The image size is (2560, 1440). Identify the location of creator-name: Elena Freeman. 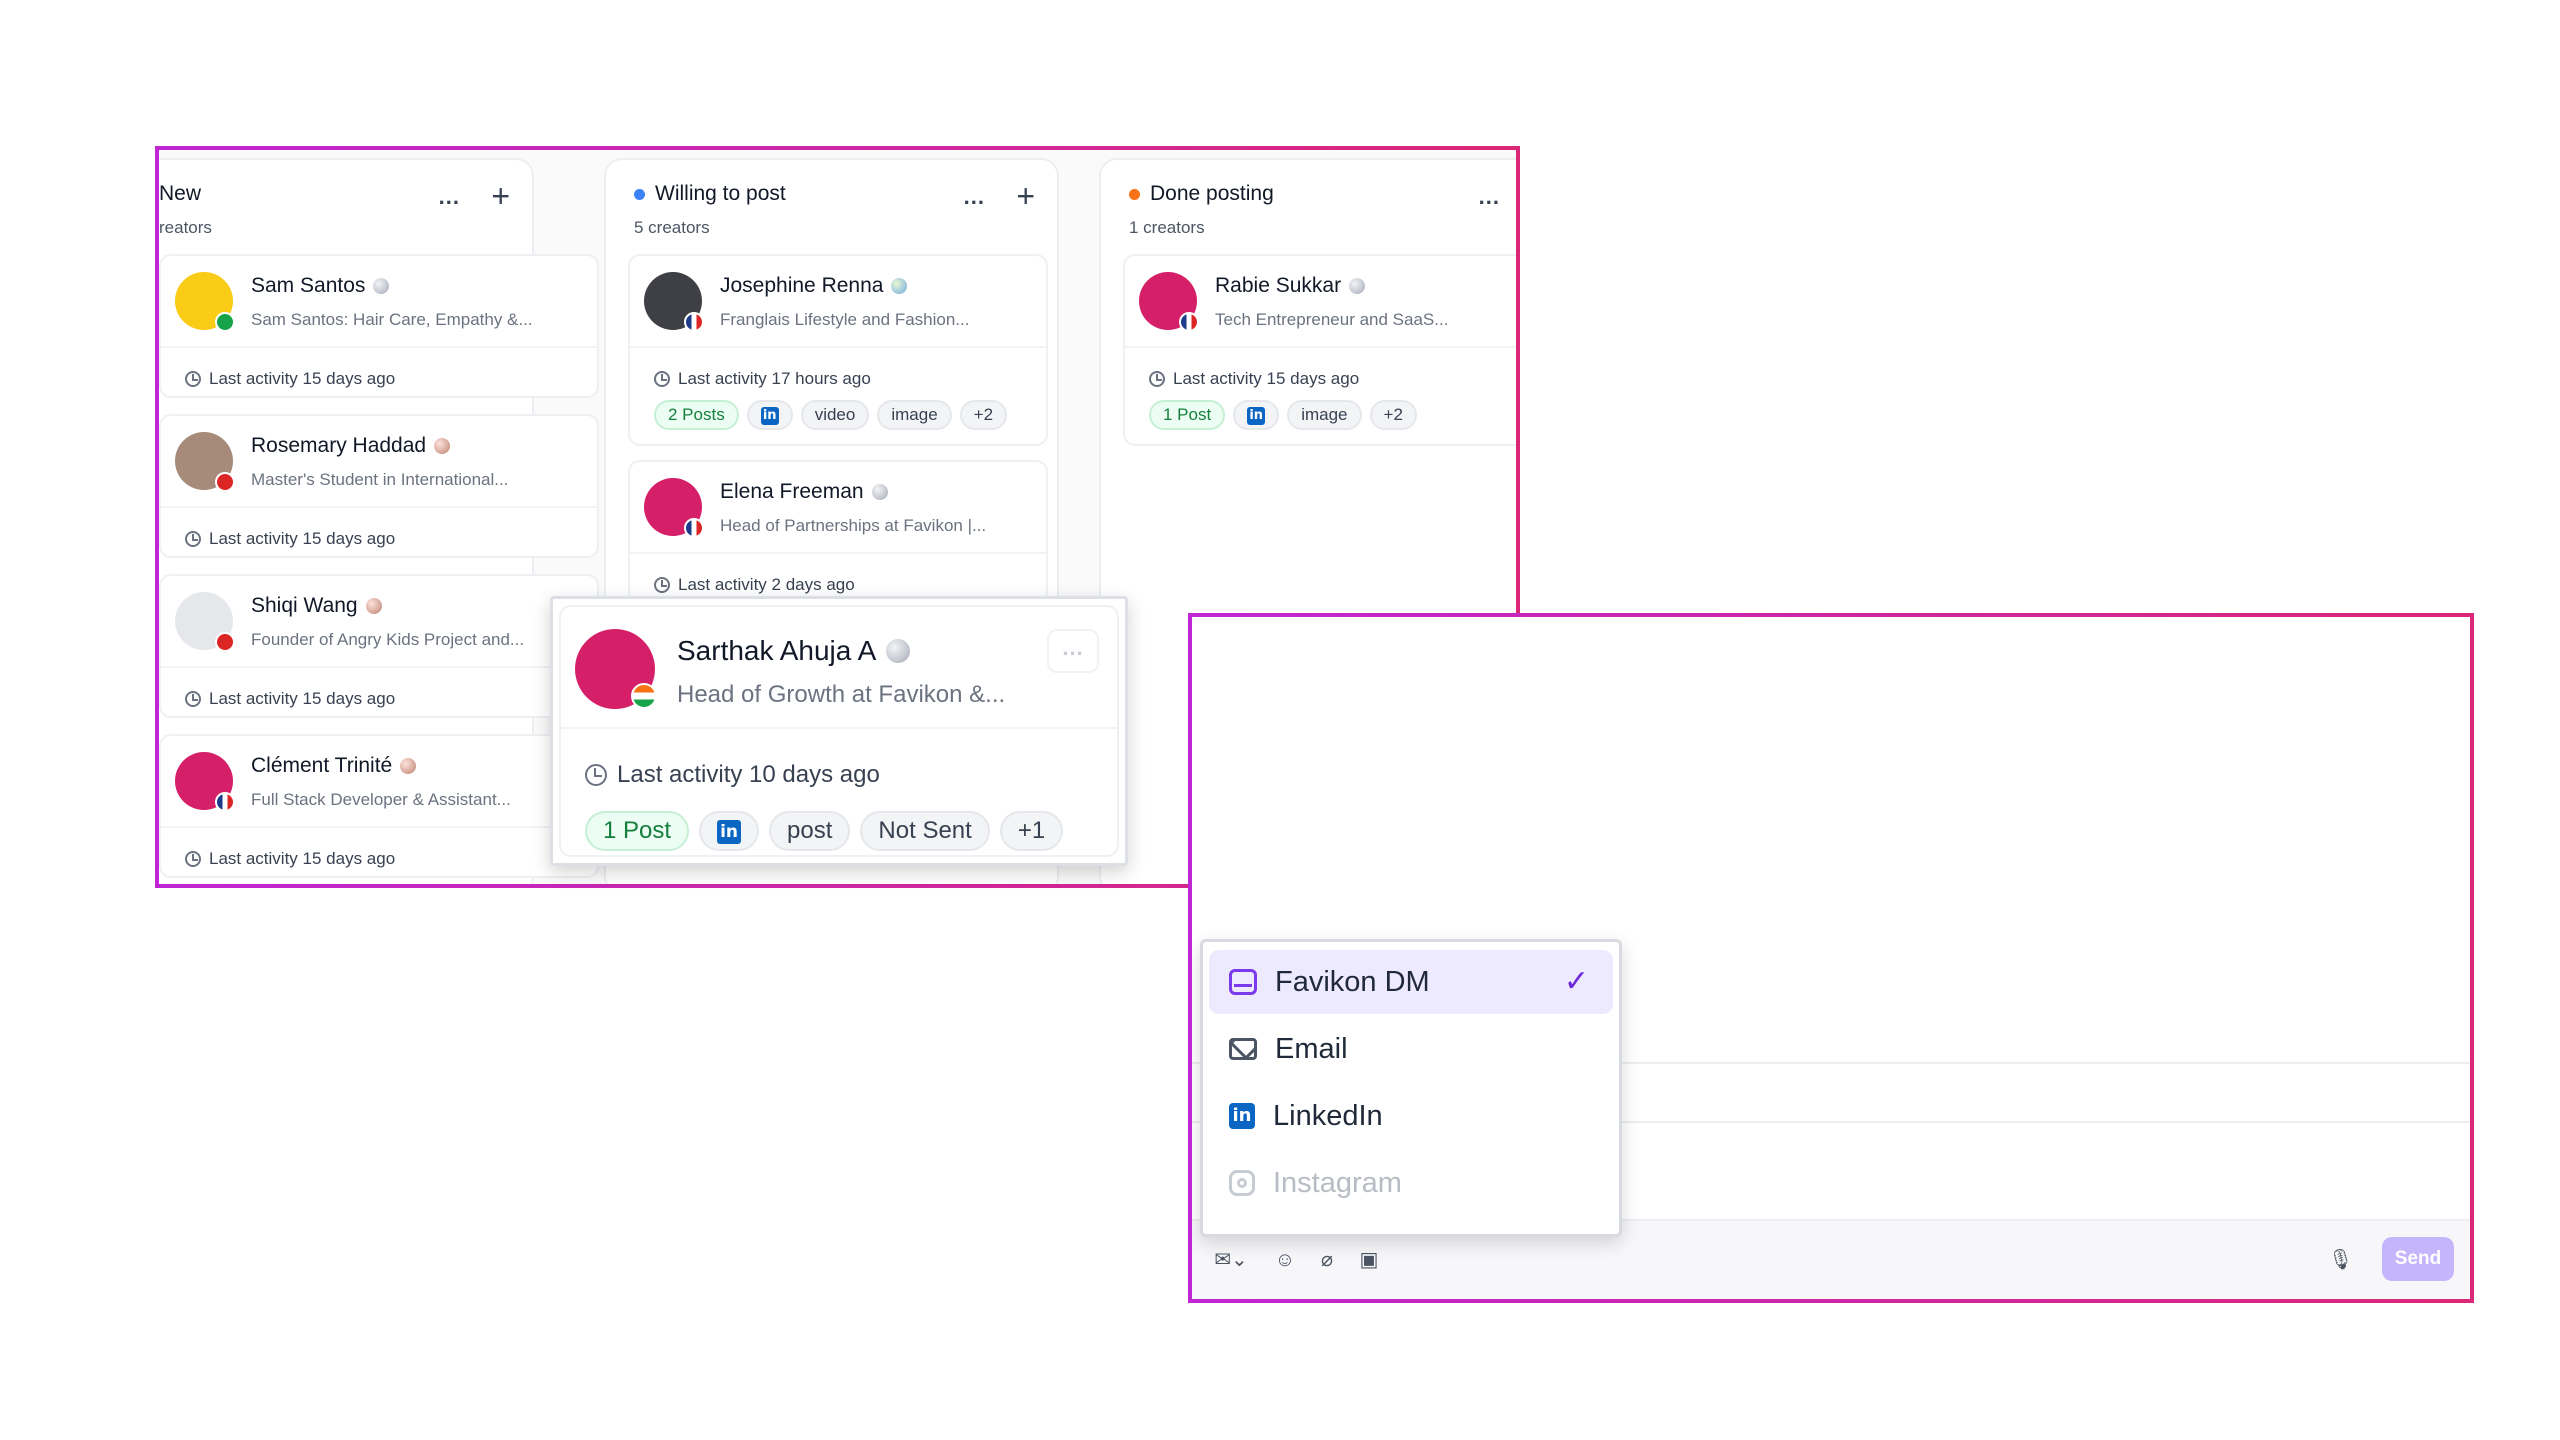
(792, 491).